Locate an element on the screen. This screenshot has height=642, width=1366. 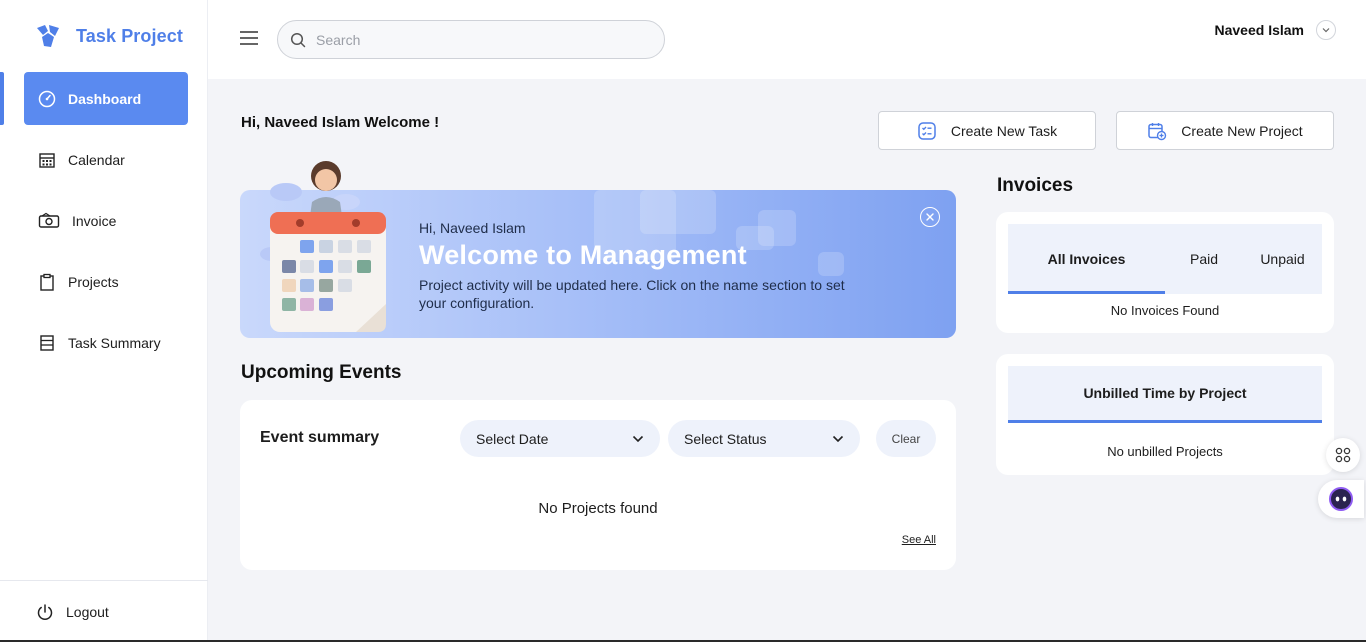
invoices-empty-text: No Invoices Found is located at coordinates (1165, 310).